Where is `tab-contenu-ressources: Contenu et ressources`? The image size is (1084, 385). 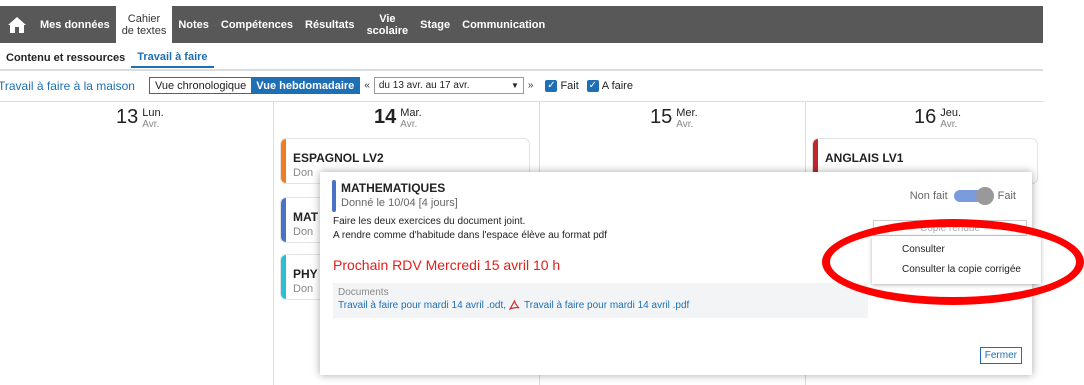 tab-contenu-ressources: Contenu et ressources is located at coordinates (65, 58).